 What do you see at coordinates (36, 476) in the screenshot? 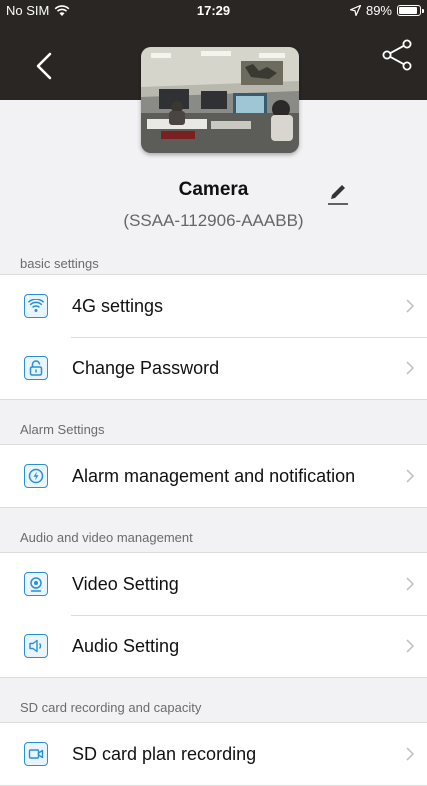
I see `alarm-icon` at bounding box center [36, 476].